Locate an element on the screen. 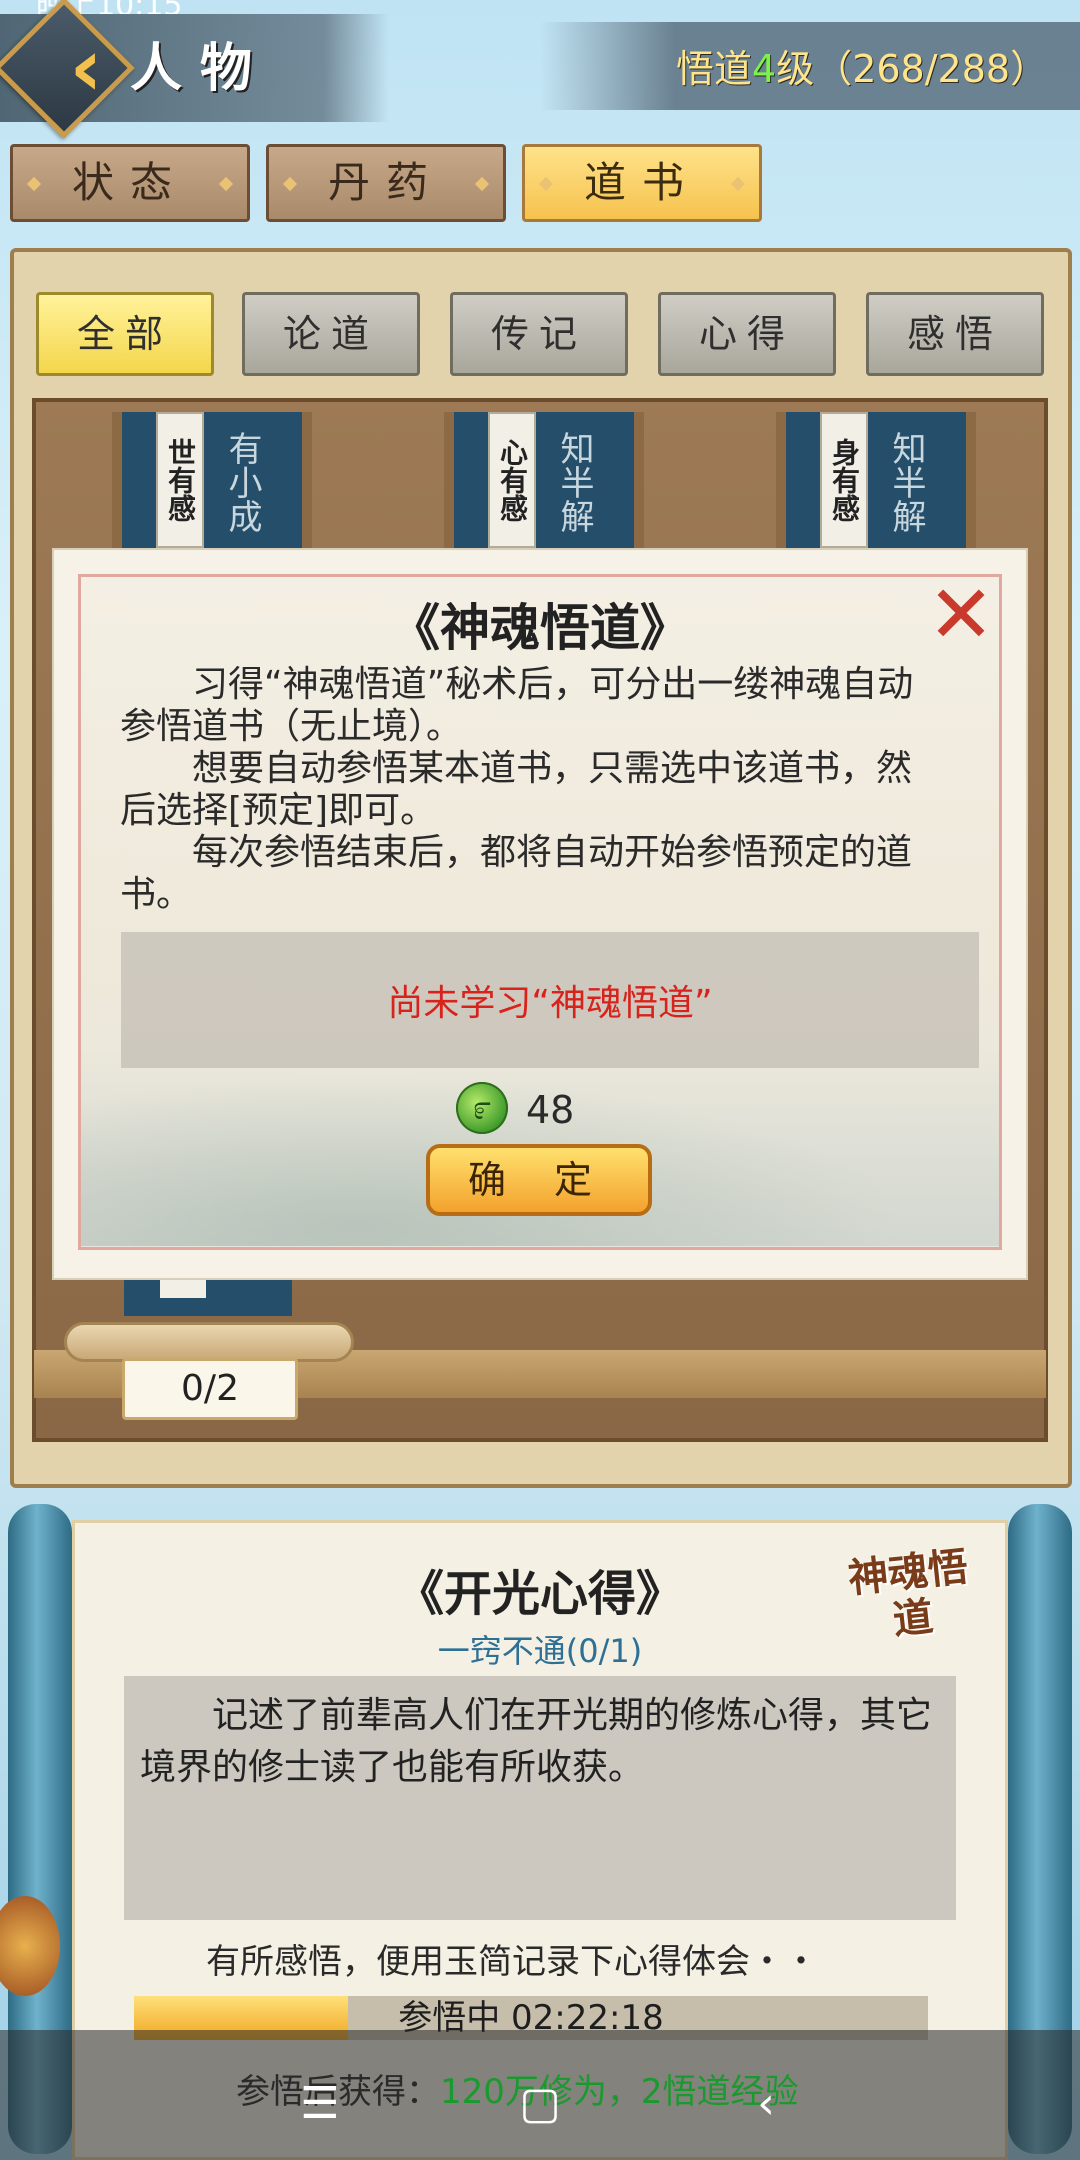 This screenshot has width=1080, height=2160. study-hint: 有所感悟，便用玉简记录下心得体会・・ is located at coordinates (512, 1962).